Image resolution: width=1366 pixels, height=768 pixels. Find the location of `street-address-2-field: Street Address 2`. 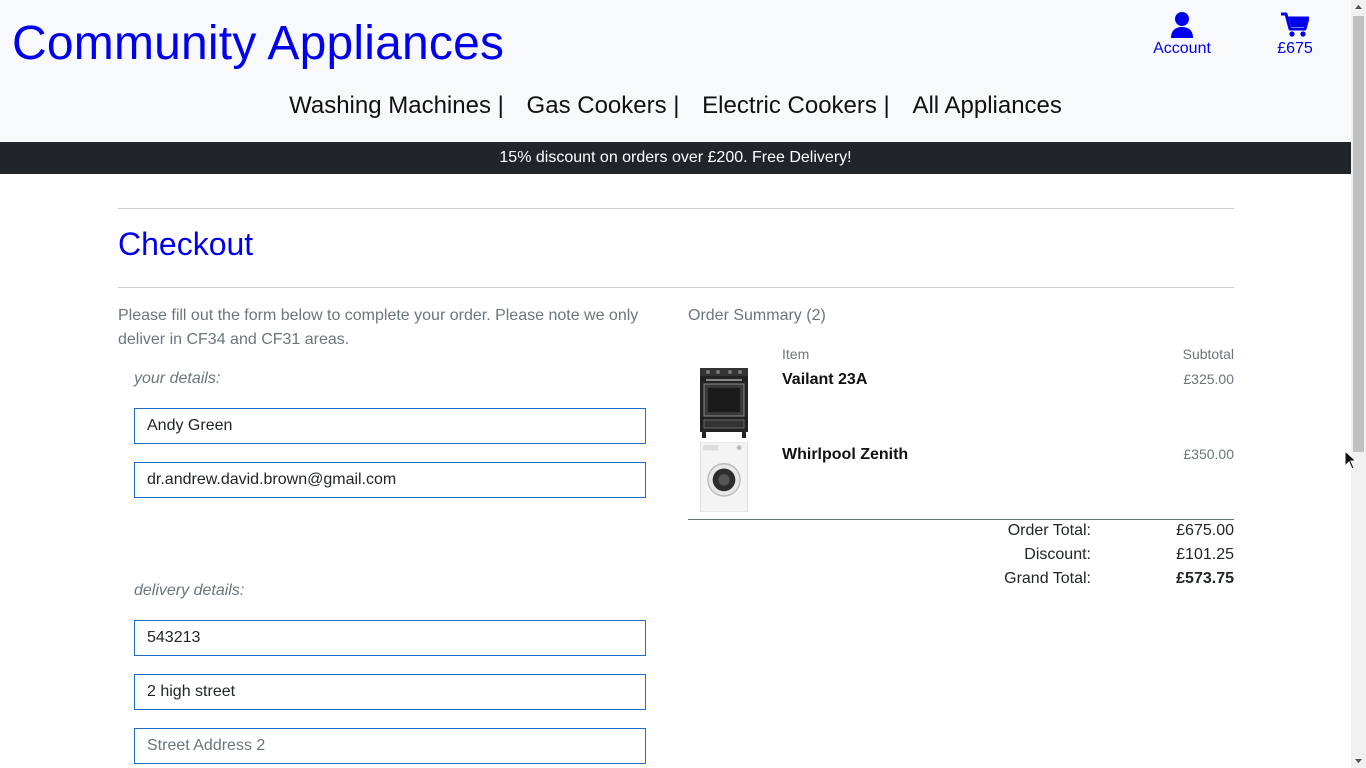

street-address-2-field: Street Address 2 is located at coordinates (390, 746).